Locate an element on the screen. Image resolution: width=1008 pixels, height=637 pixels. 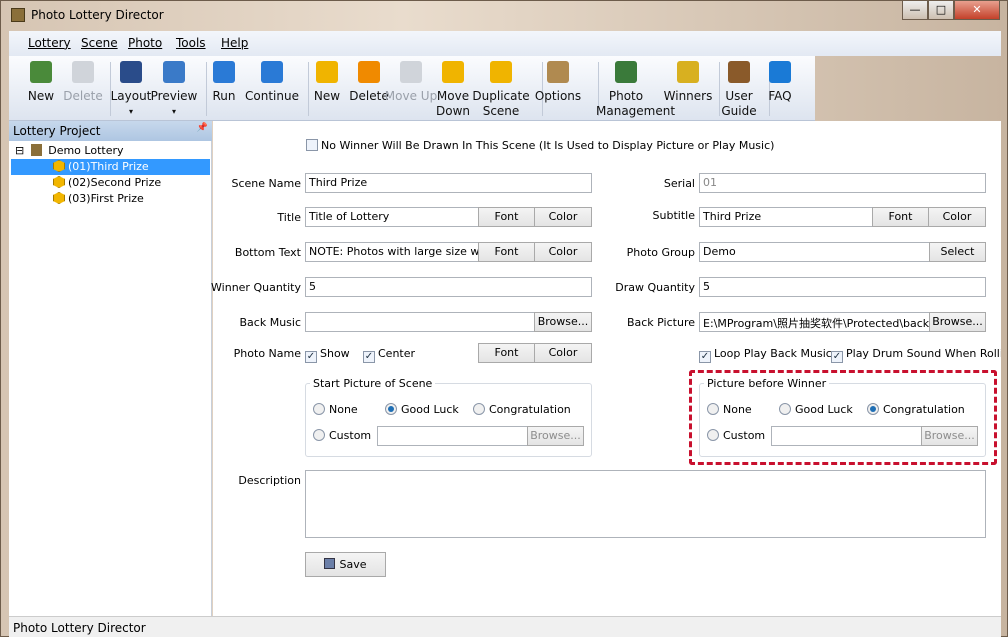
title-font-button: Font is located at coordinates (506, 217).